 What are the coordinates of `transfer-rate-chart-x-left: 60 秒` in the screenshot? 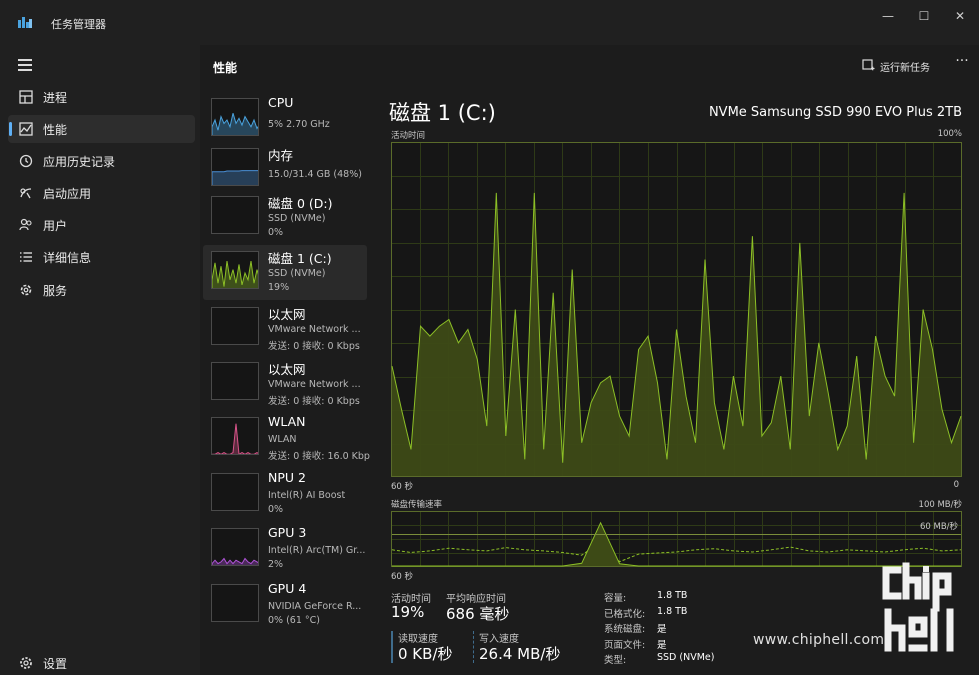 It's located at (402, 577).